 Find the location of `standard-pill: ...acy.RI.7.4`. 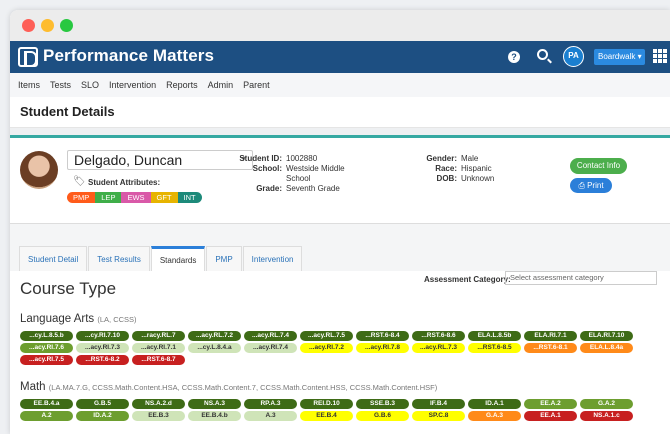

standard-pill: ...acy.RI.7.4 is located at coordinates (270, 348).